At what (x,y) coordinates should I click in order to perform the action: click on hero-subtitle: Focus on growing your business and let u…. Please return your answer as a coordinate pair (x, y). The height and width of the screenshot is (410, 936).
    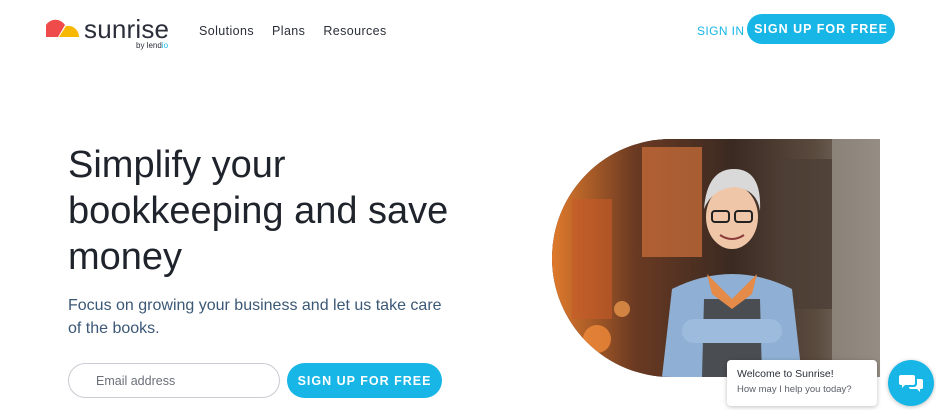
    Looking at the image, I should click on (255, 317).